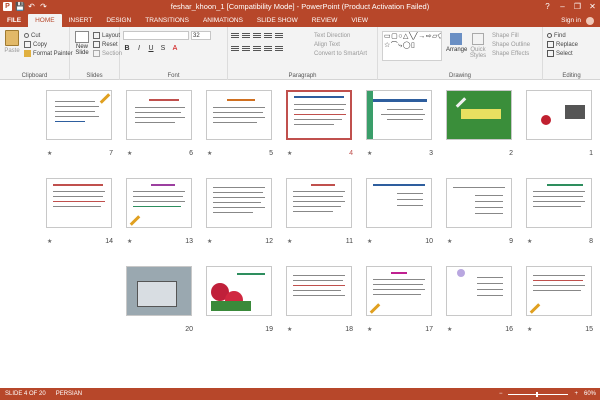 The width and height of the screenshot is (600, 400). Describe the element at coordinates (279, 36) in the screenshot. I see `line-spacing-icon` at that location.